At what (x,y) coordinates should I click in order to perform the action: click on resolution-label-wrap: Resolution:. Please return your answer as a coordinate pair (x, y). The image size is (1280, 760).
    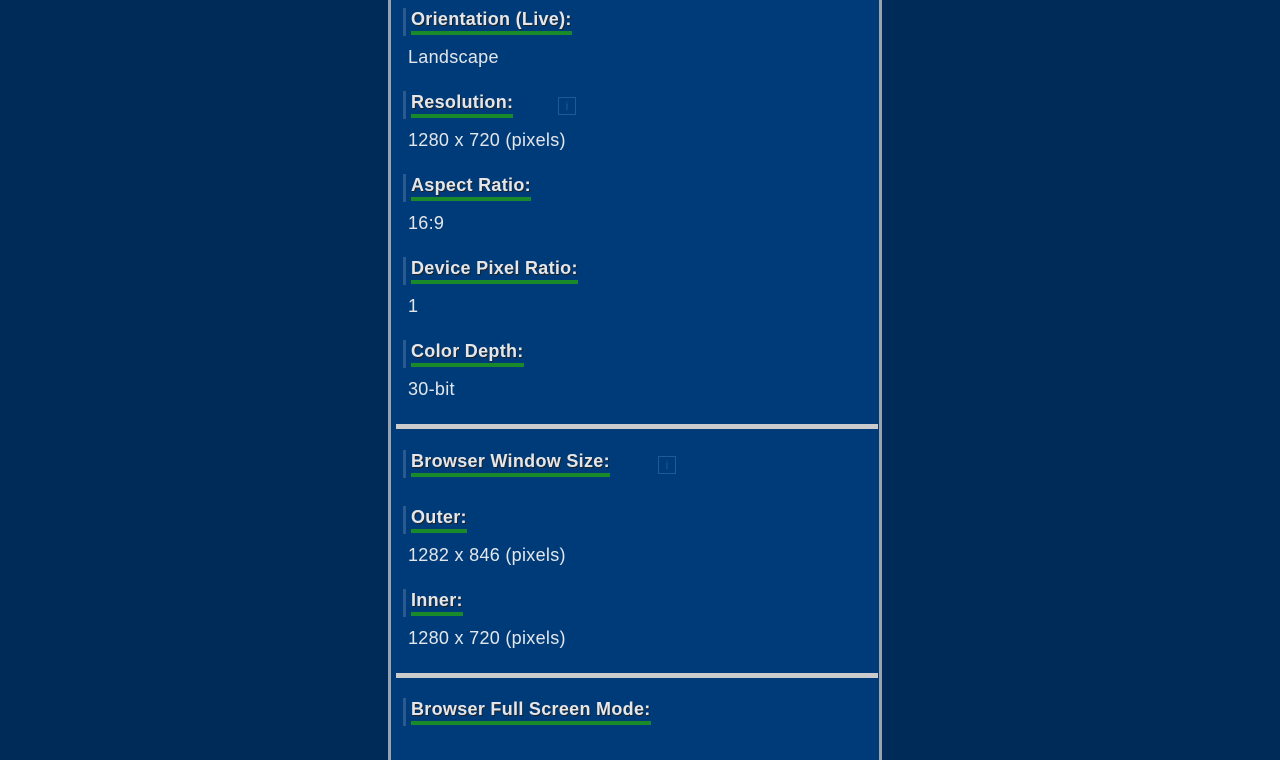
    Looking at the image, I should click on (458, 105).